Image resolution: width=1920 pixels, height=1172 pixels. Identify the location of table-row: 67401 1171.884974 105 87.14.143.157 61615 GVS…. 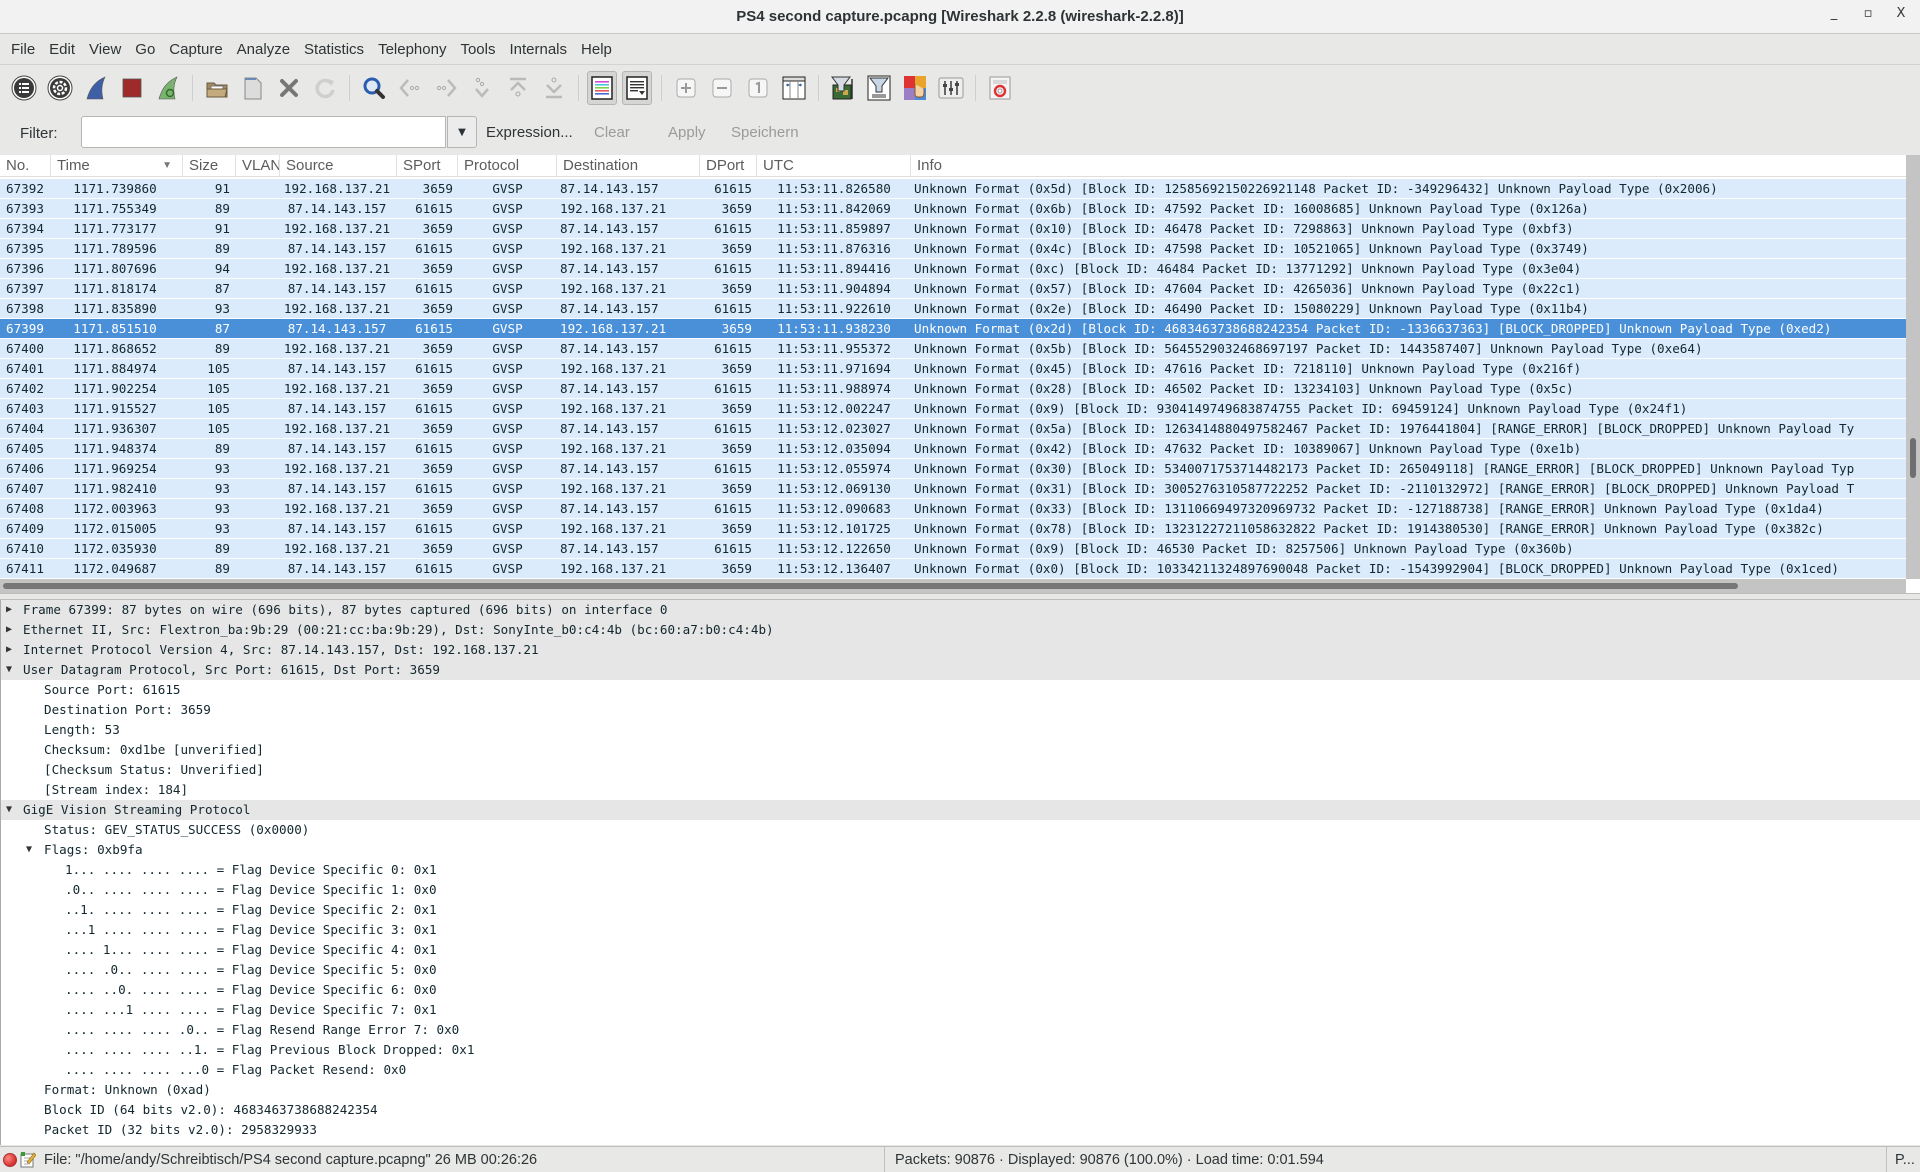
(953, 369).